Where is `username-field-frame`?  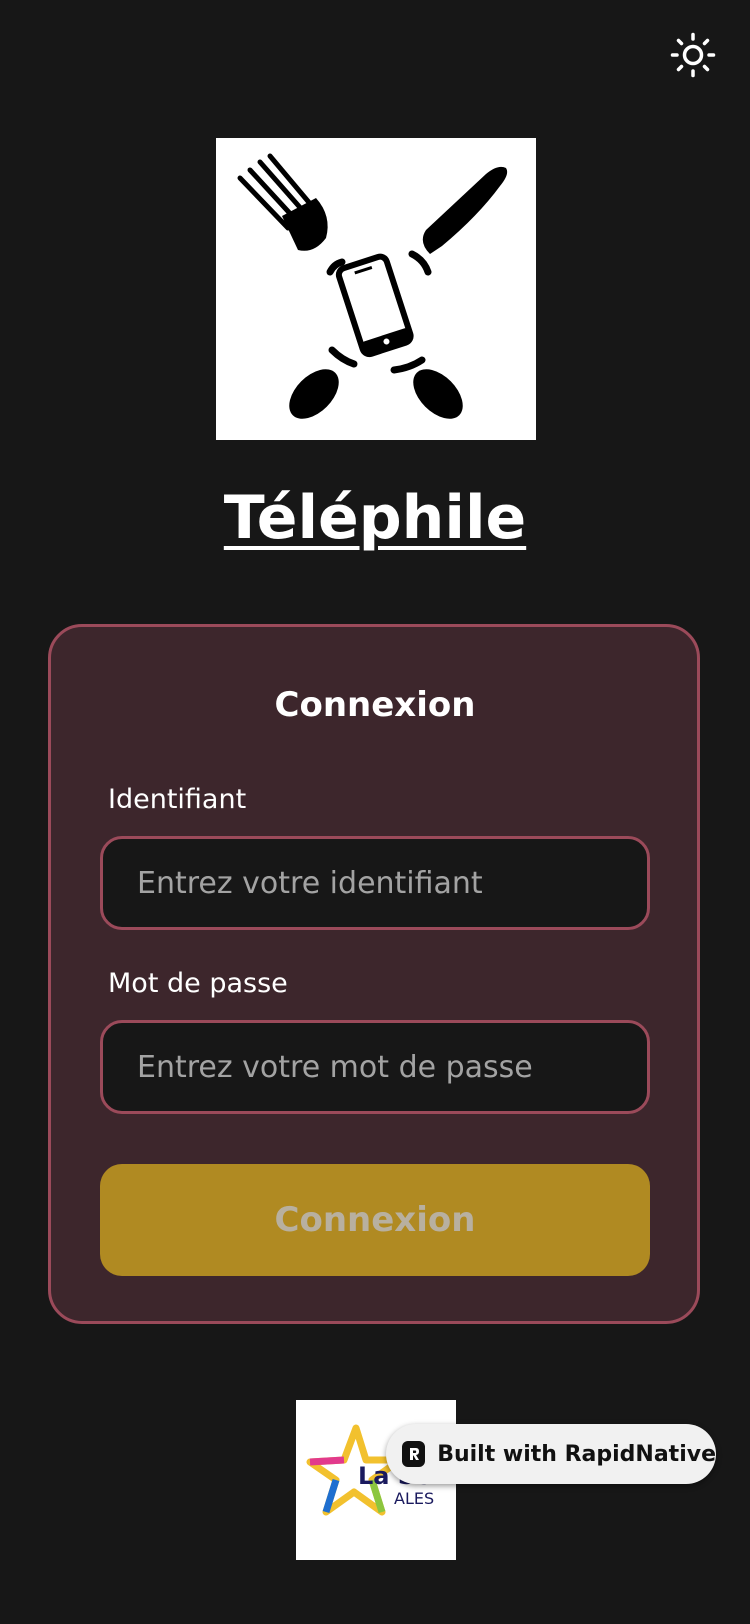 username-field-frame is located at coordinates (375, 883).